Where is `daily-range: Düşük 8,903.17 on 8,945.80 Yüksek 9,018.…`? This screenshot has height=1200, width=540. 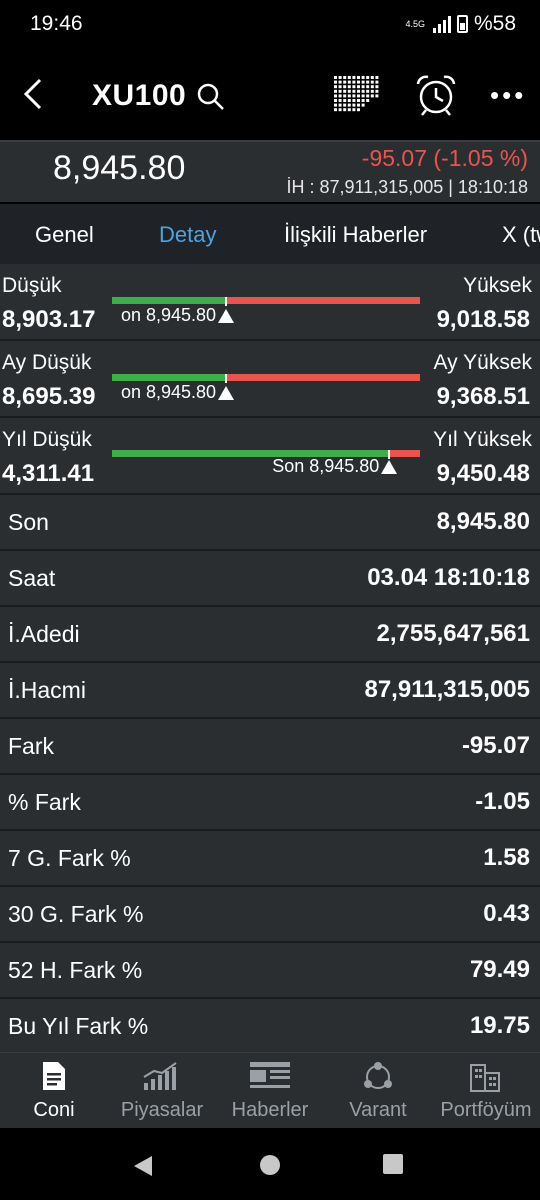 daily-range: Düşük 8,903.17 on 8,945.80 Yüksek 9,018.… is located at coordinates (270, 302).